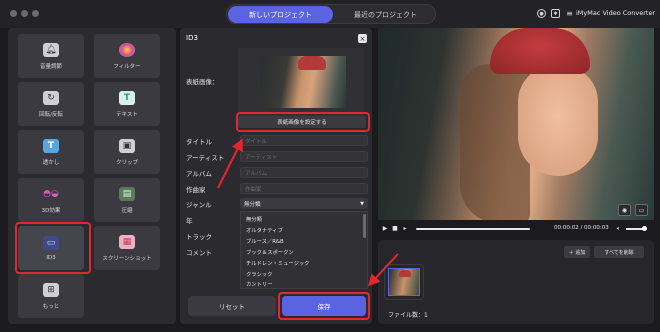 This screenshot has height=332, width=660. I want to click on tool-label: フィルター, so click(127, 66).